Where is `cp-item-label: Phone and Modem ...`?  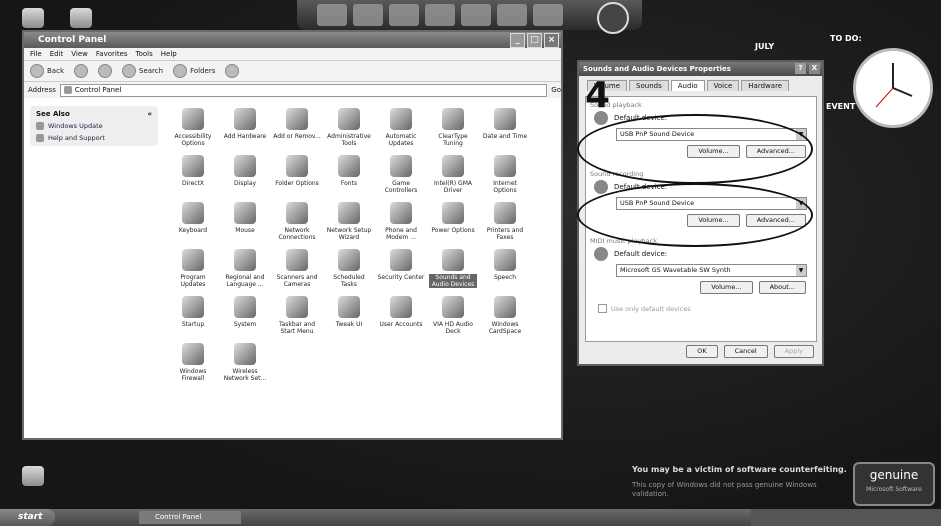
cp-item-label: Phone and Modem ... is located at coordinates (401, 234).